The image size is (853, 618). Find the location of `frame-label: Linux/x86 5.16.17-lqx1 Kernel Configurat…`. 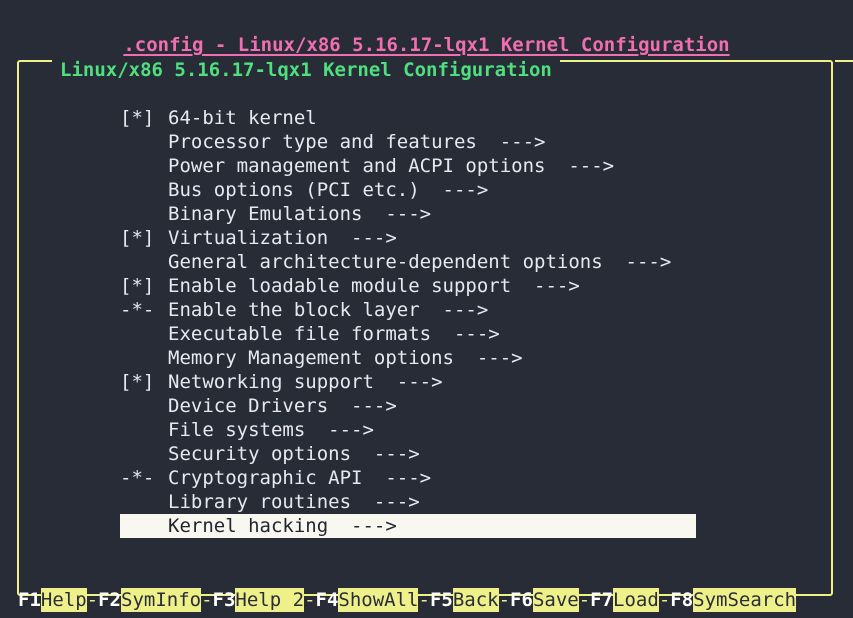

frame-label: Linux/x86 5.16.17-lqx1 Kernel Configurat… is located at coordinates (306, 70).